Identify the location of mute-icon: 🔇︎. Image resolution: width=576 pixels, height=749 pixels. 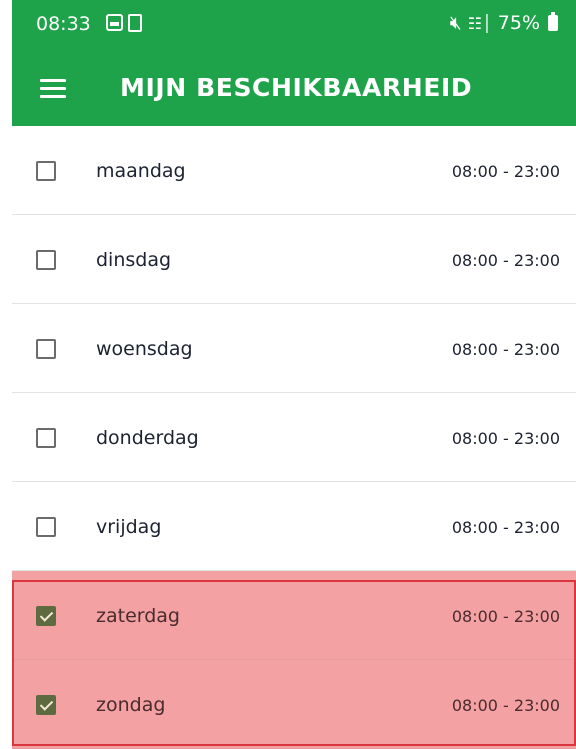
(455, 23).